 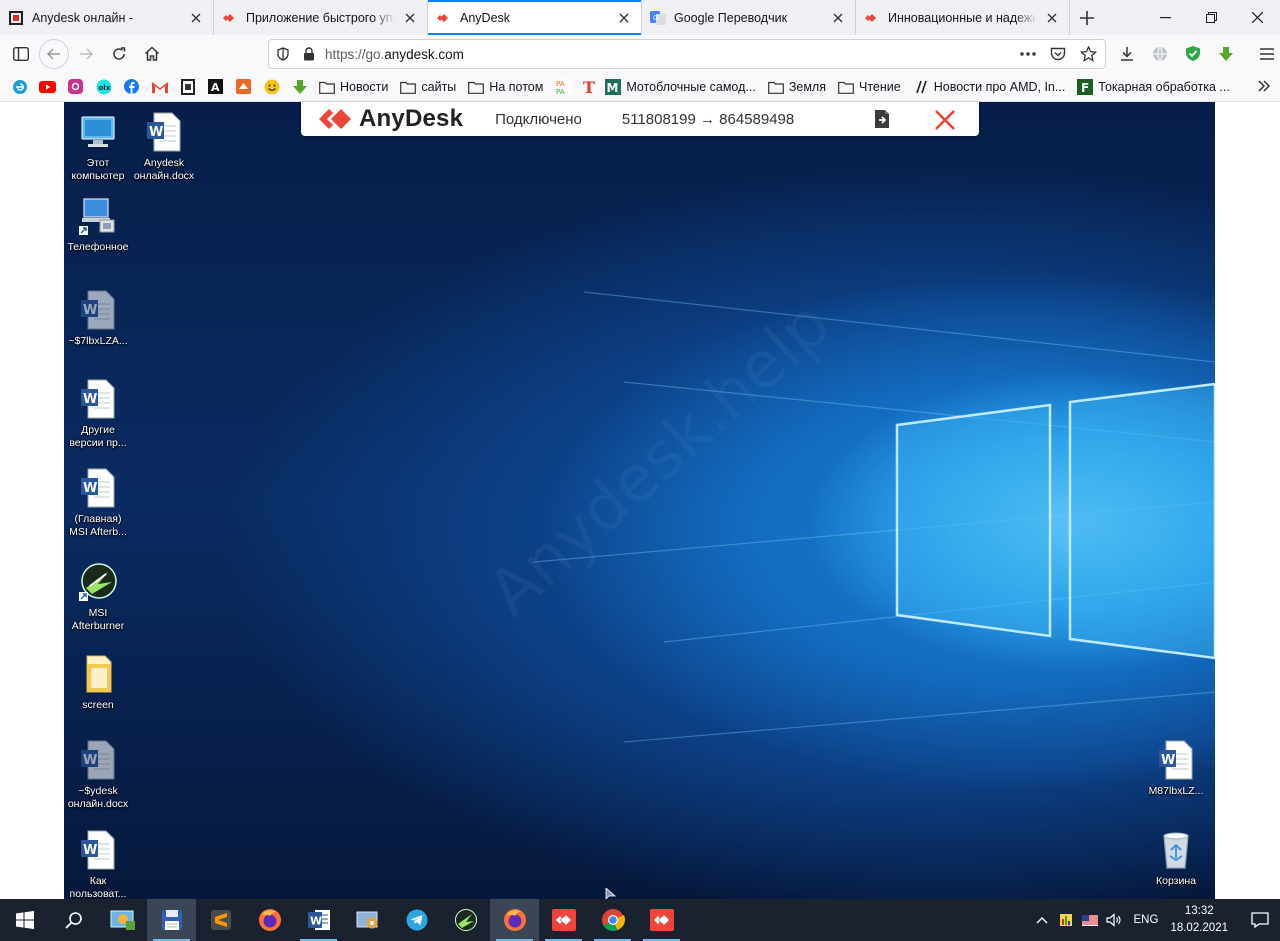 I want to click on bookmark-instagram-icon, so click(x=75, y=86).